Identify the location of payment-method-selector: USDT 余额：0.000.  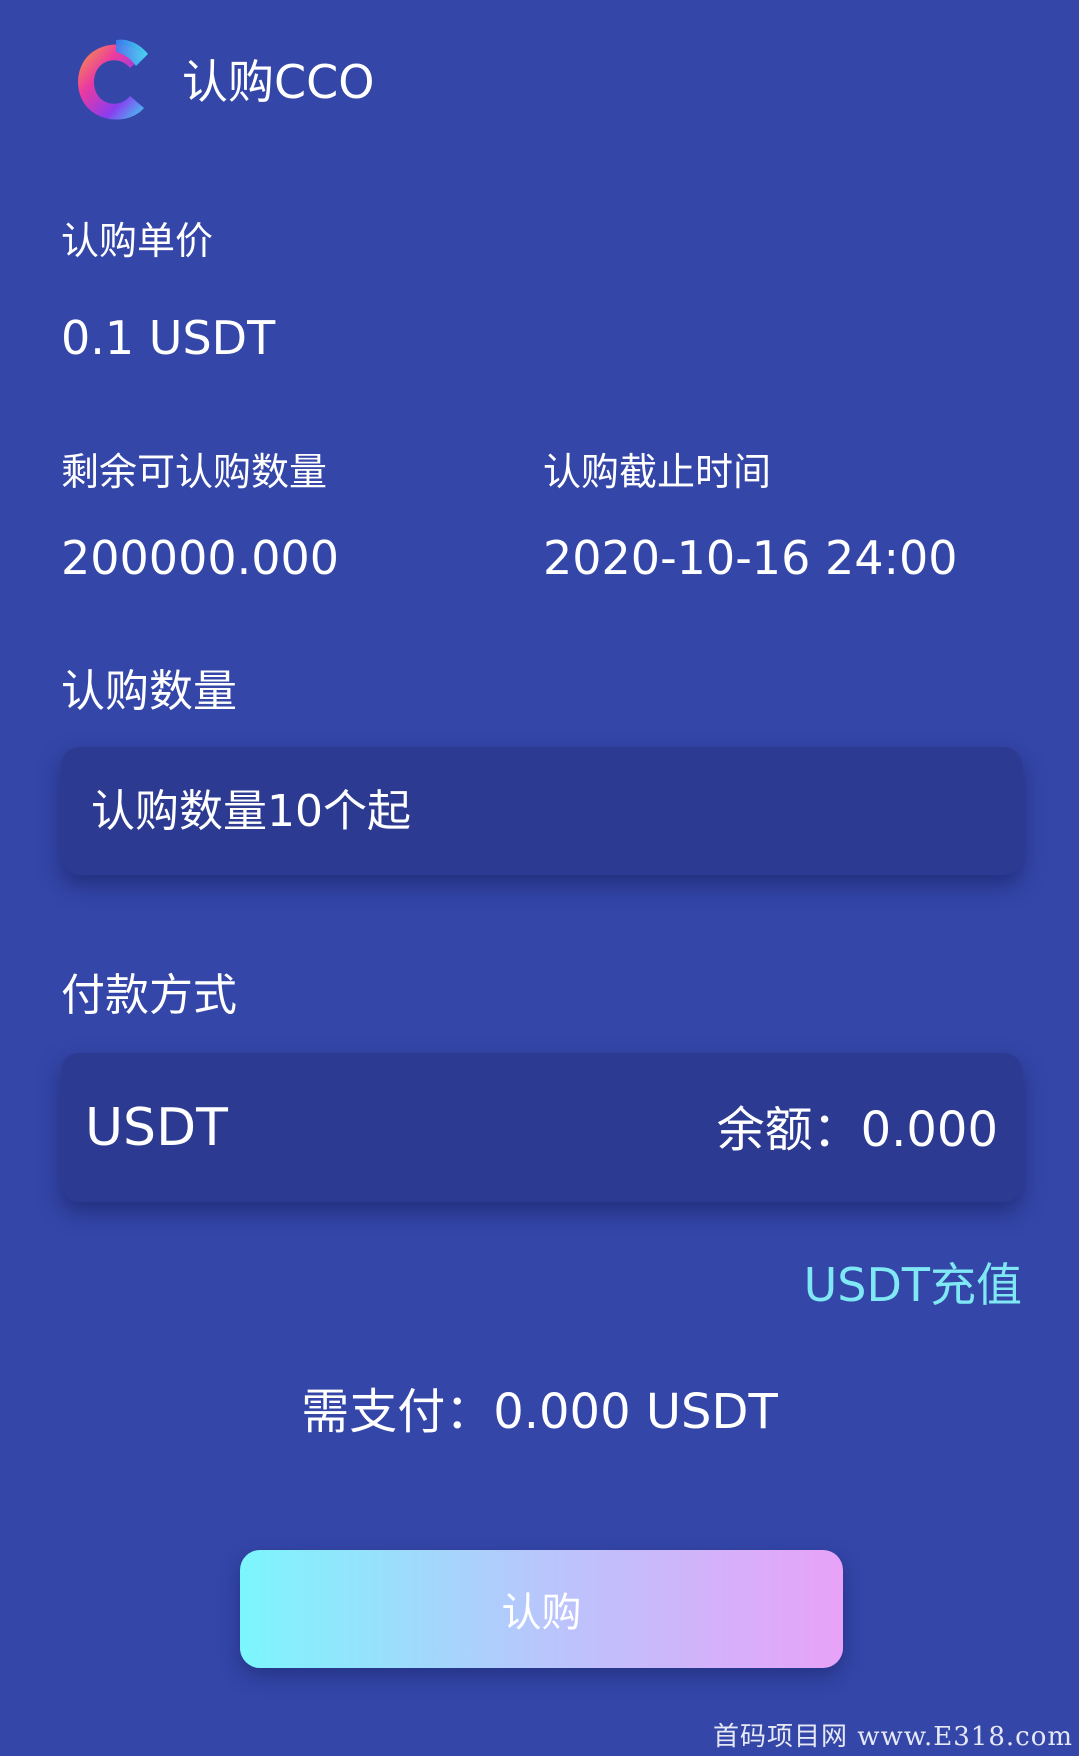
(541, 1127).